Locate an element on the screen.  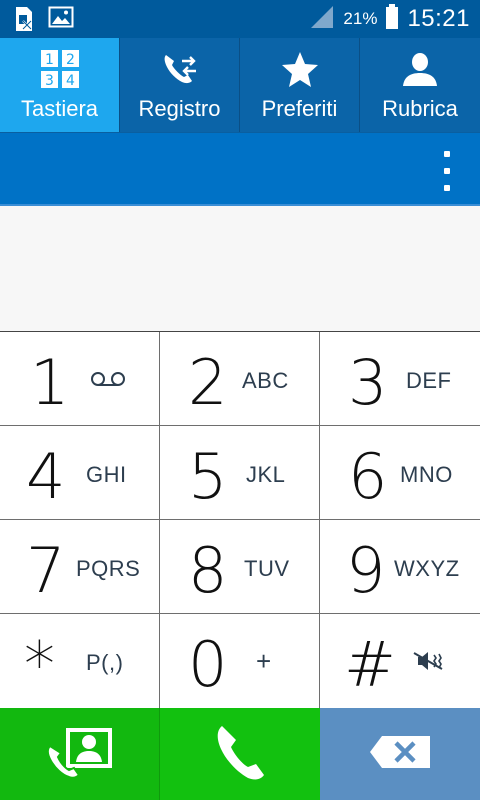
svg-text: 1 is located at coordinates (49, 60).